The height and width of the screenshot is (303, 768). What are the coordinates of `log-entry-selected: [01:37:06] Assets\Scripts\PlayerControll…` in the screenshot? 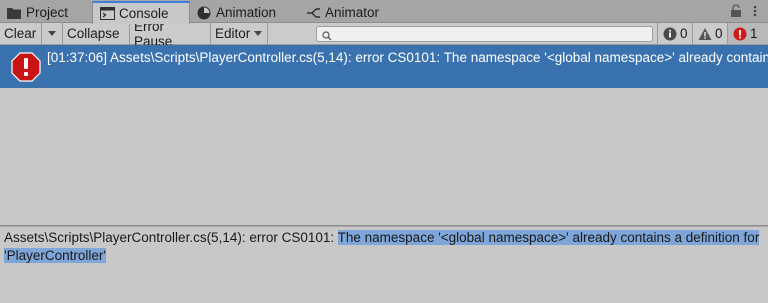 It's located at (384, 66).